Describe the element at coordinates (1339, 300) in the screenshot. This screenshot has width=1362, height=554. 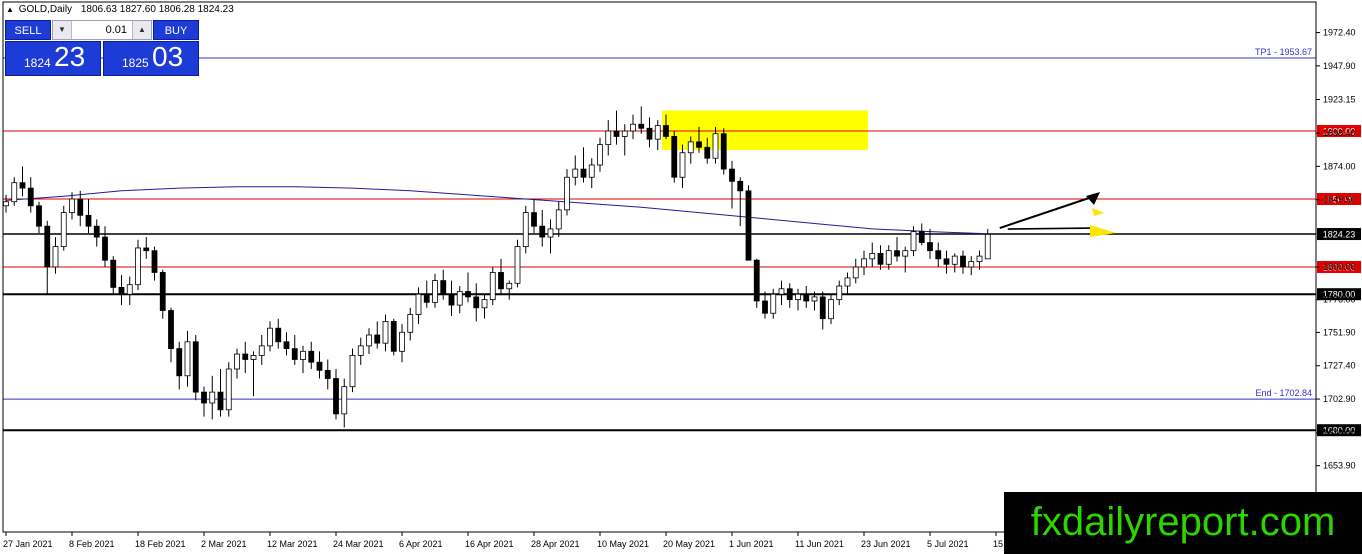
I see `y-tick-label: 1776.00` at that location.